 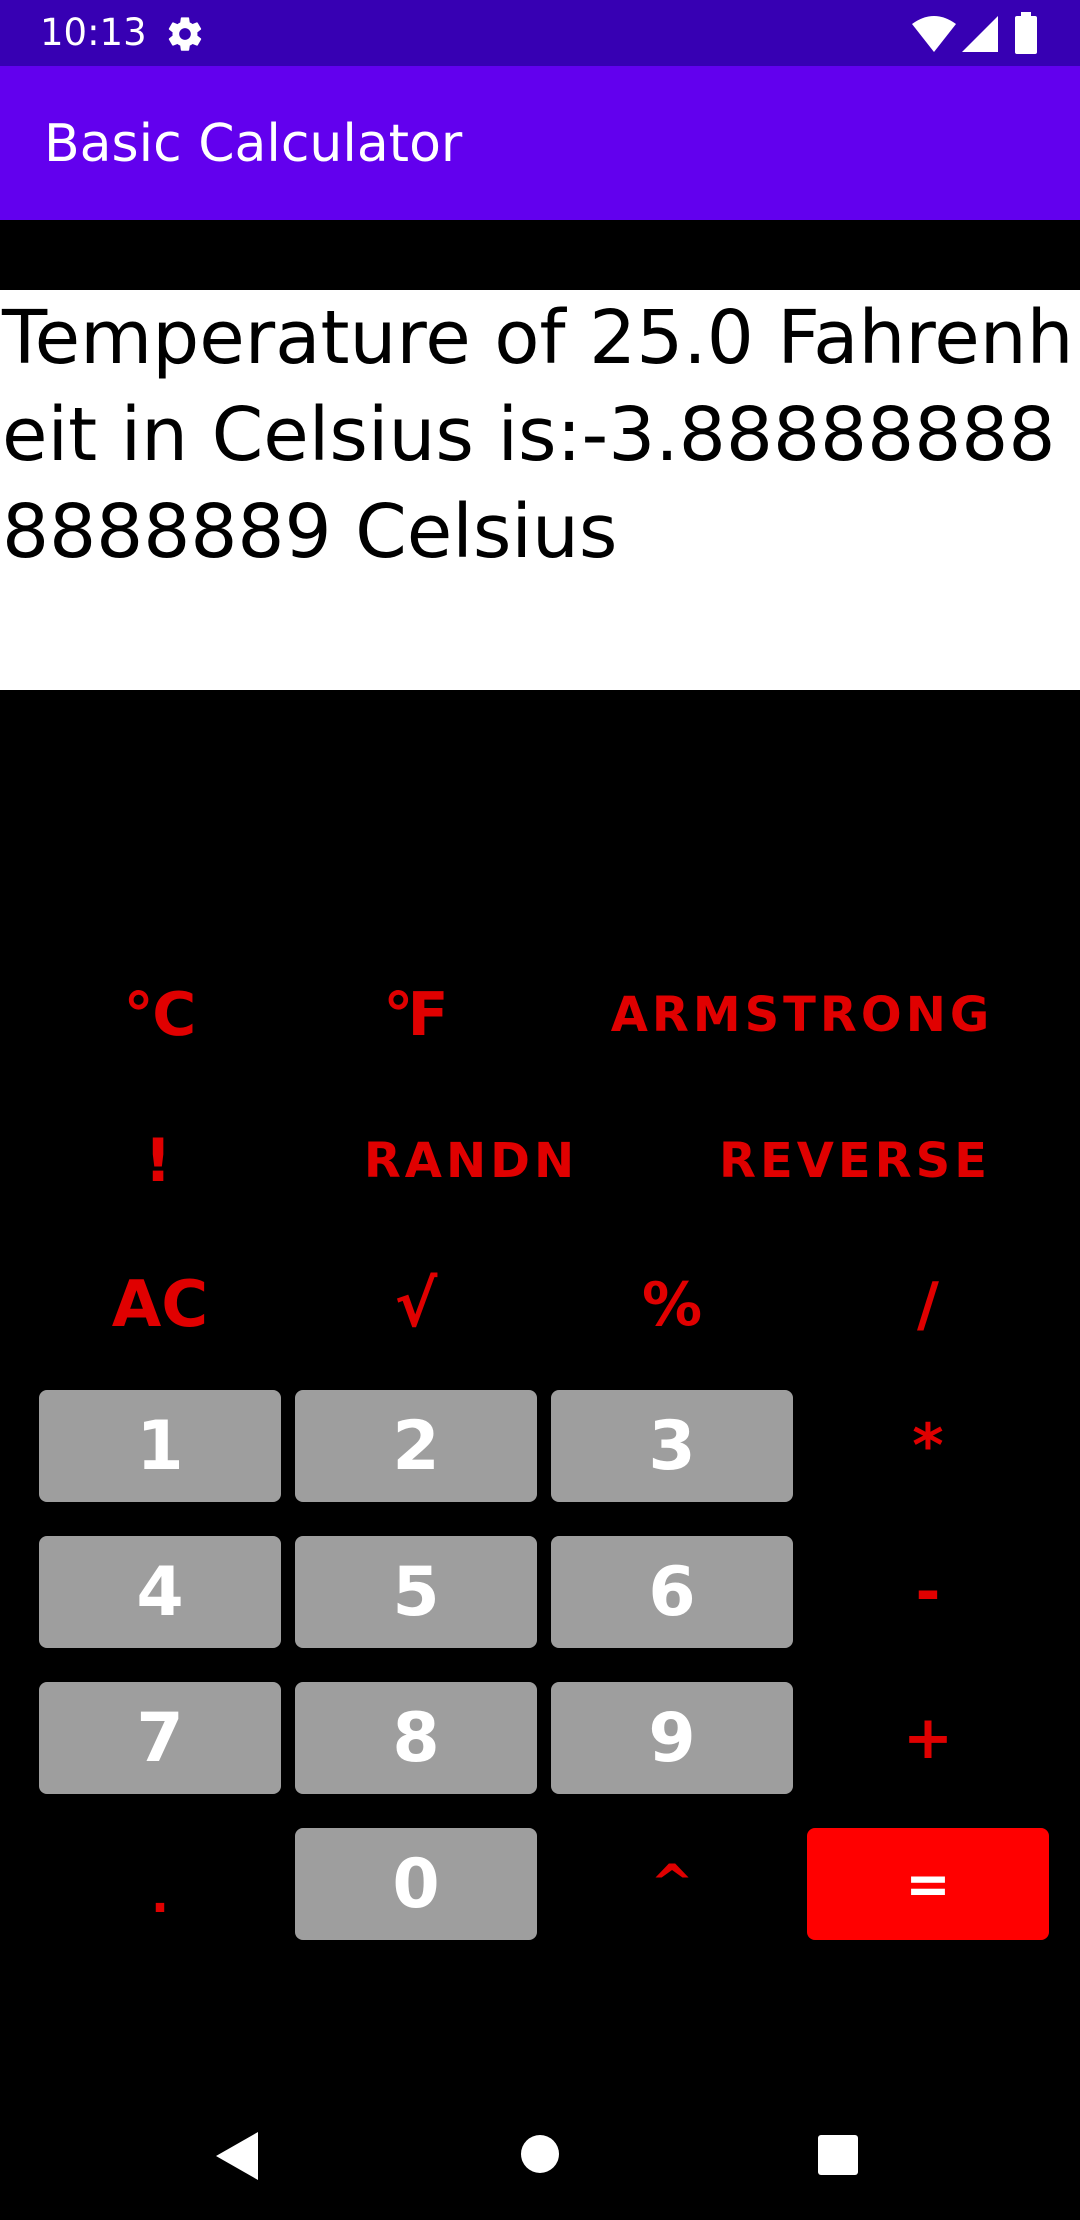 I want to click on randn-button: RANDN, so click(x=471, y=1161).